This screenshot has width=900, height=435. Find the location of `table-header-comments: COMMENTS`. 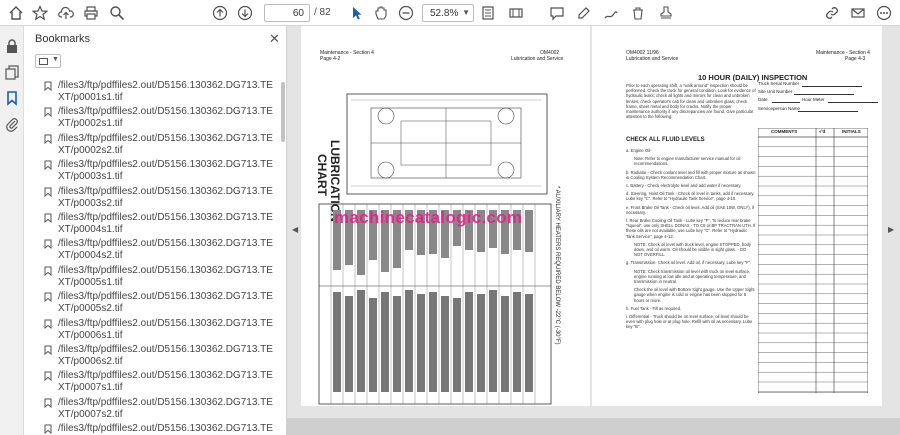

table-header-comments: COMMENTS is located at coordinates (784, 131).